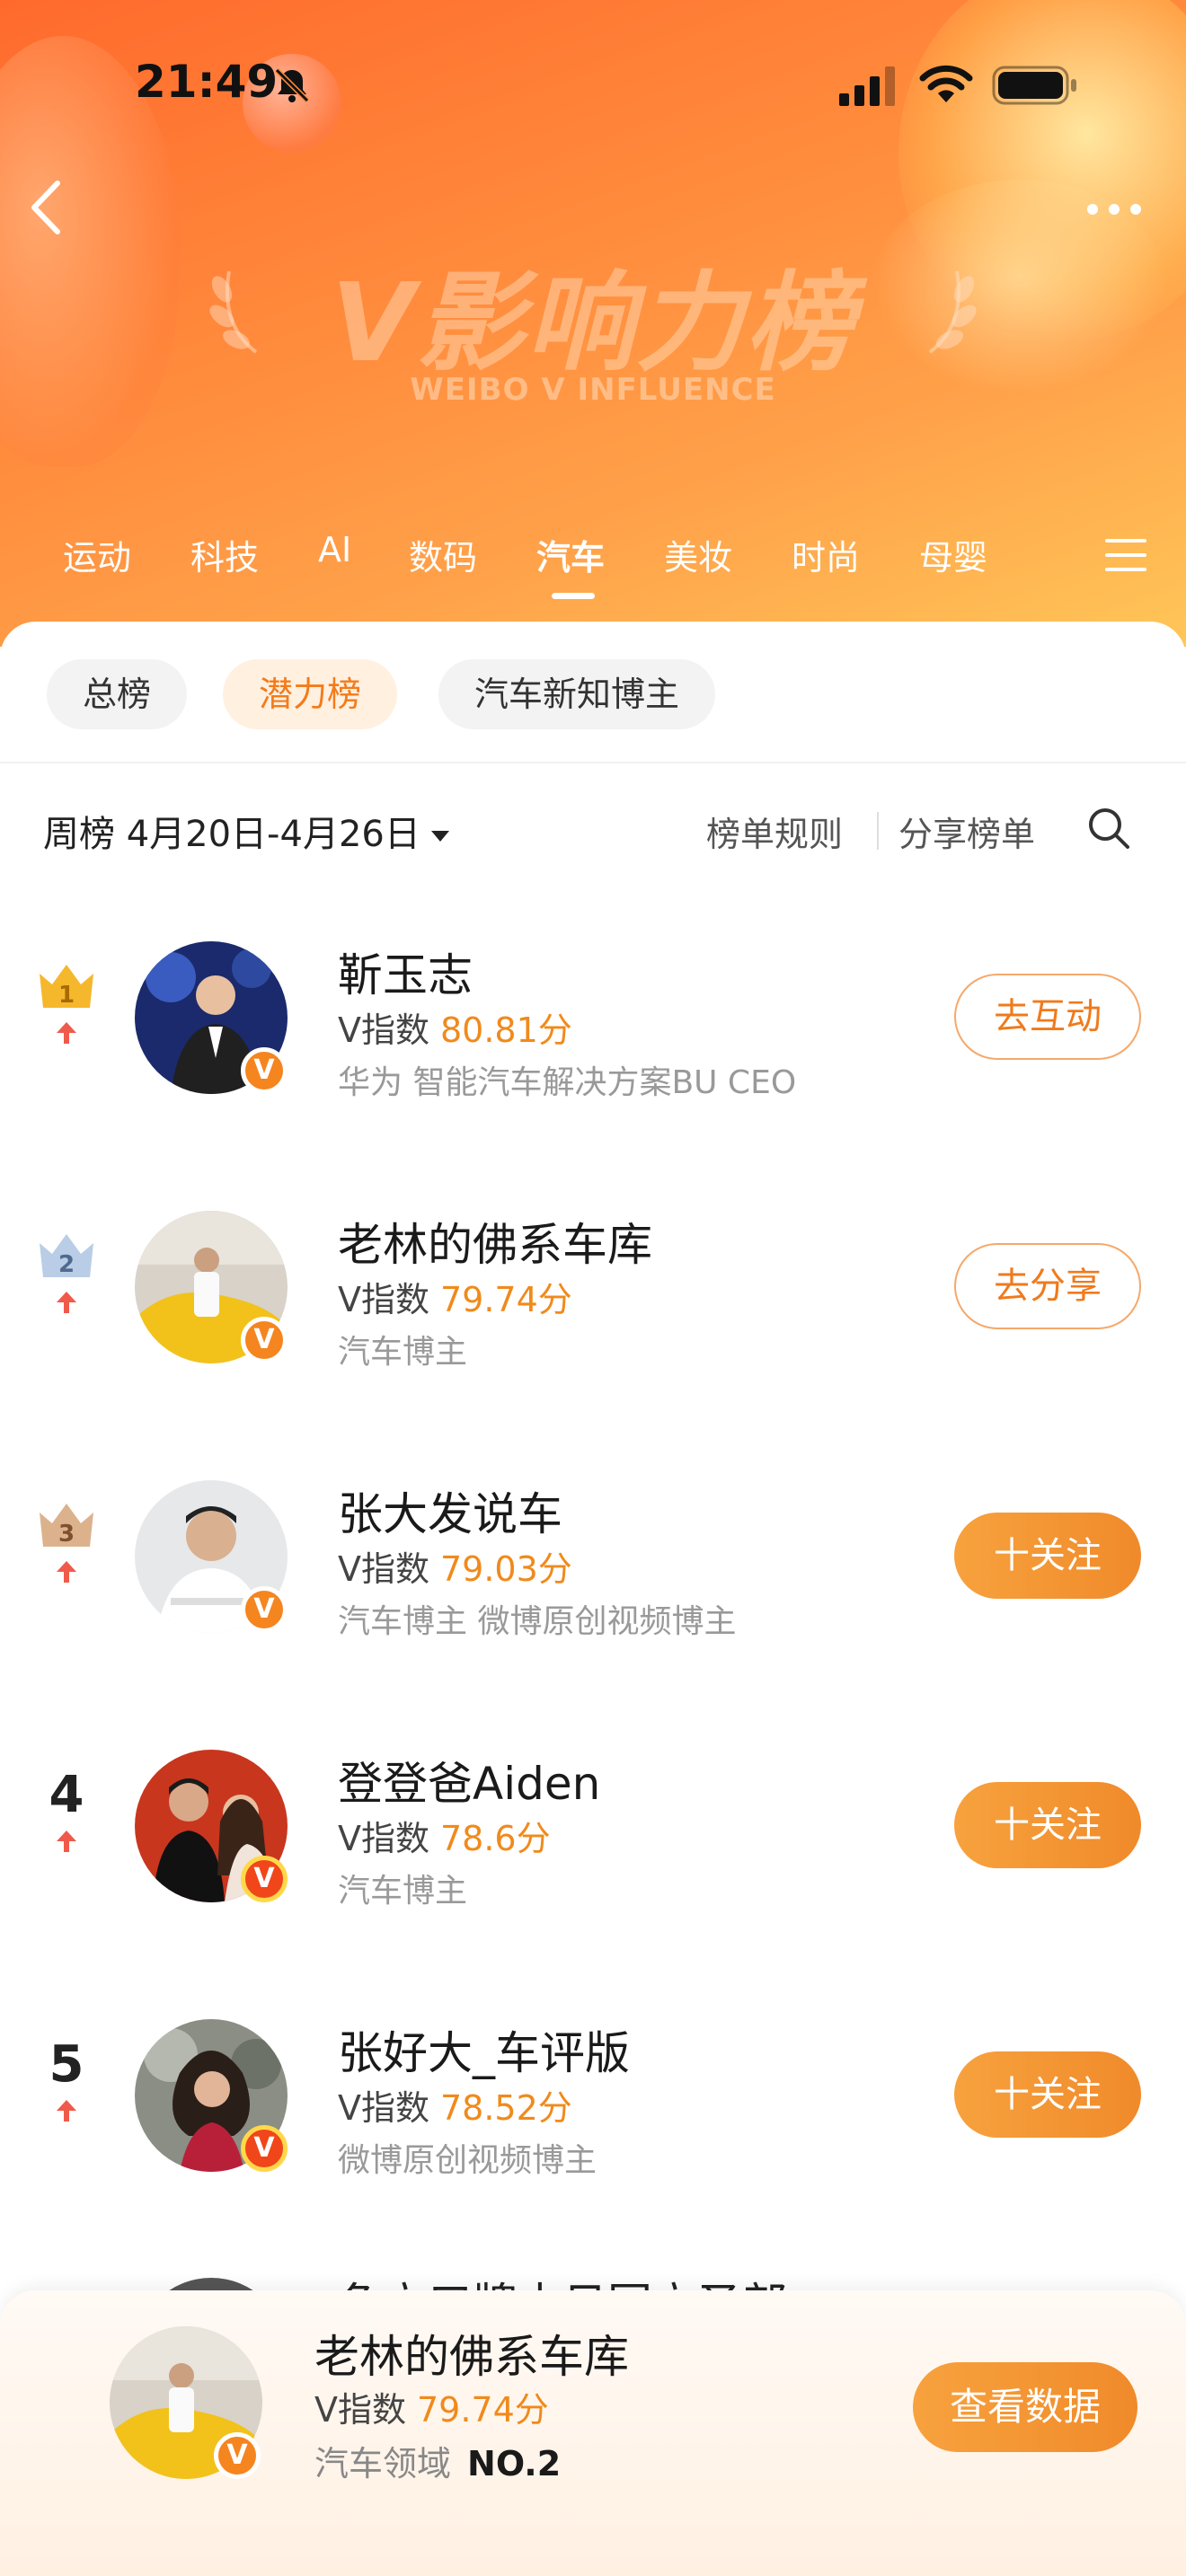  I want to click on v-score: 79.03分, so click(506, 1569).